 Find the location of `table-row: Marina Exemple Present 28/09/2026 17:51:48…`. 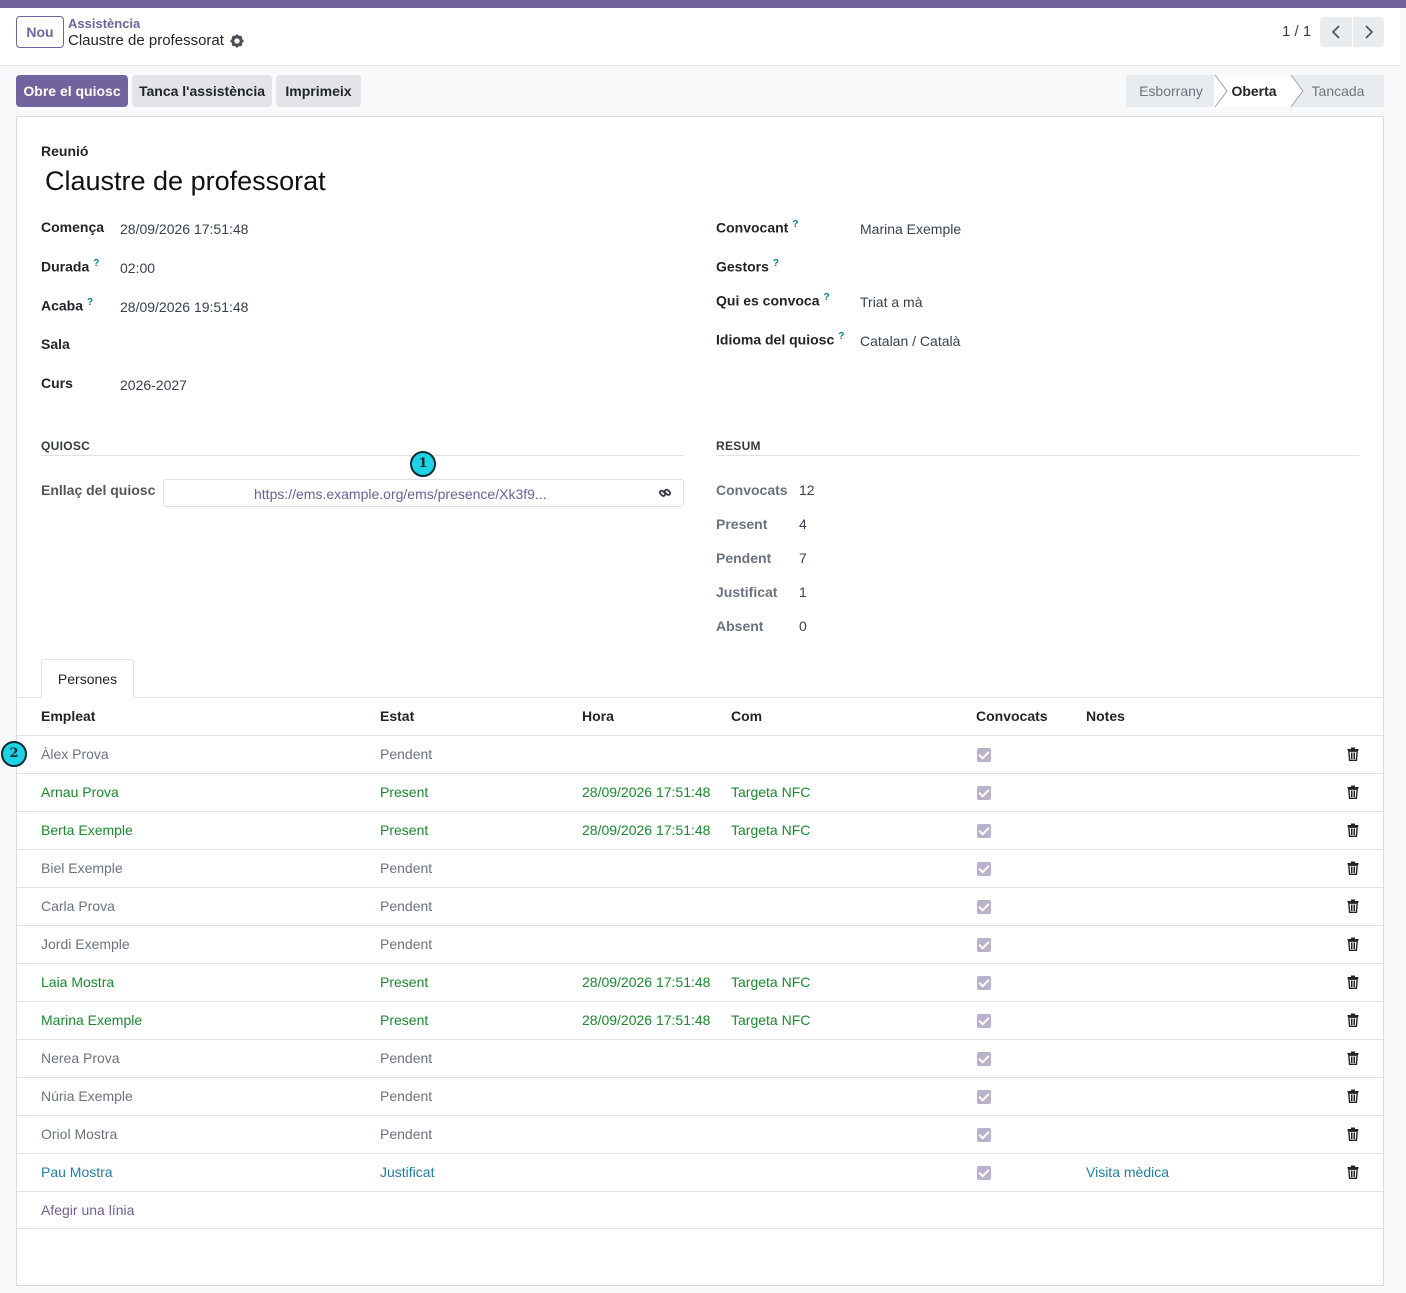

table-row: Marina Exemple Present 28/09/2026 17:51:48… is located at coordinates (700, 1020).